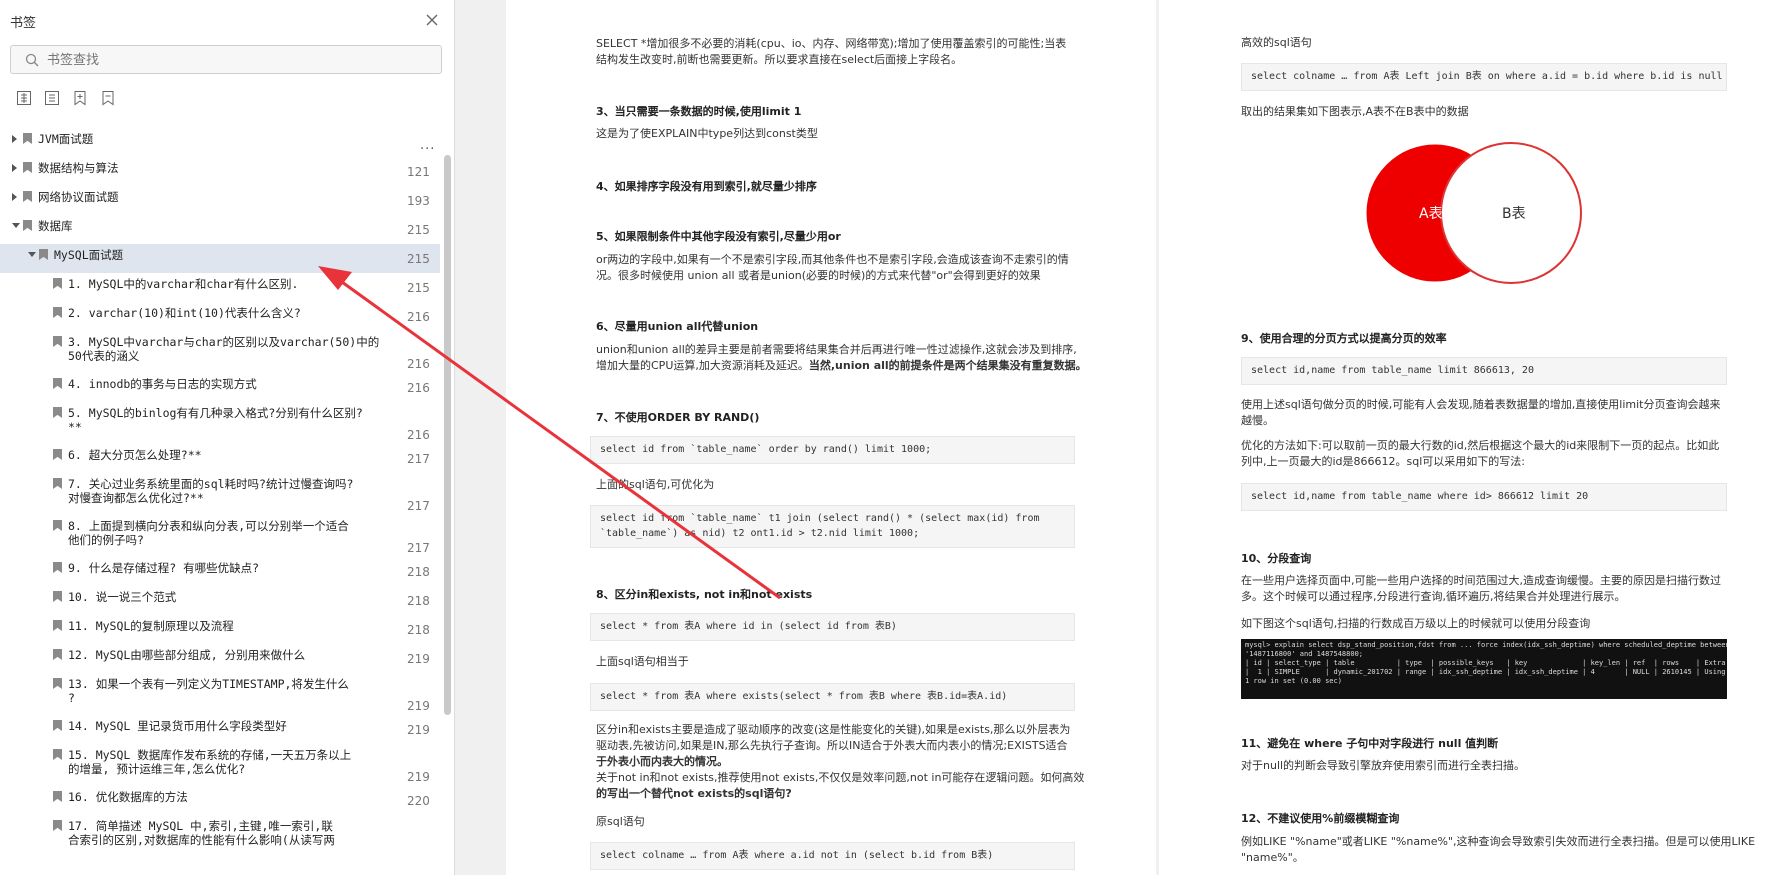 The image size is (1789, 875). Describe the element at coordinates (1276, 42) in the screenshot. I see `paragraph: 高效的sql语句` at that location.